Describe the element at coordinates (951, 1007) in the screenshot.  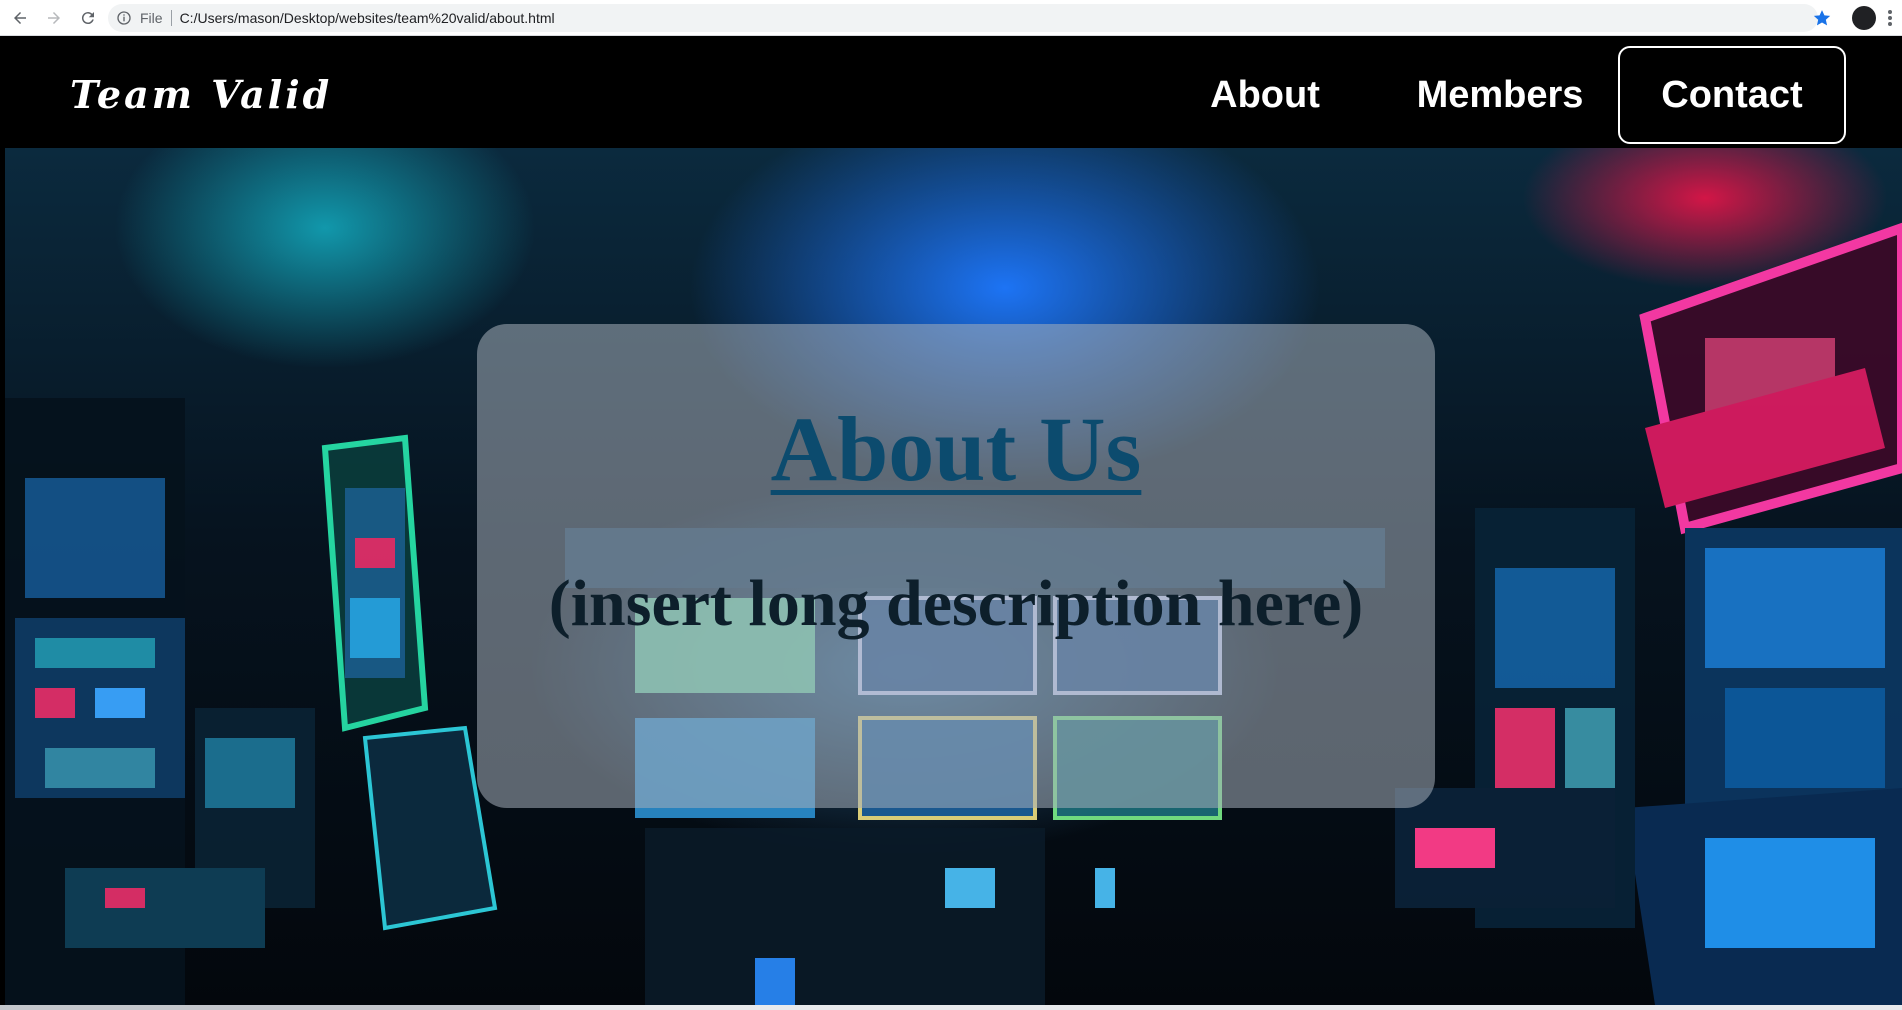
I see `horizontal-scrollbar` at that location.